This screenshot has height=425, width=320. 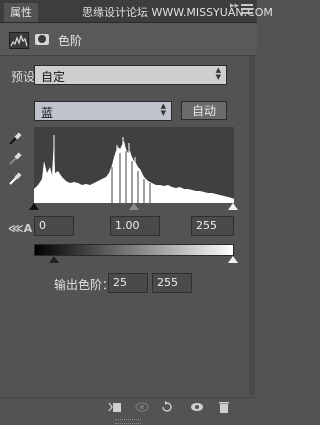 I want to click on visibility-icon, so click(x=197, y=407).